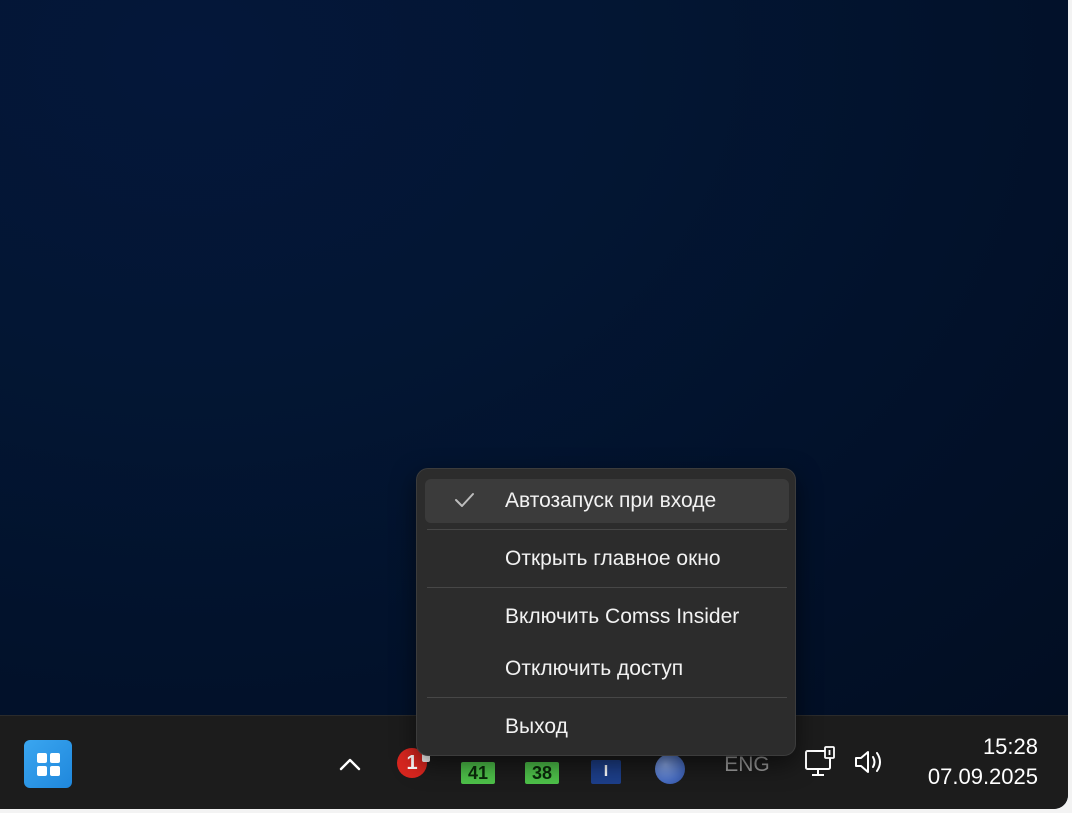 This screenshot has height=813, width=1072. I want to click on menu-item-label: Включить Comss Insider, so click(622, 616).